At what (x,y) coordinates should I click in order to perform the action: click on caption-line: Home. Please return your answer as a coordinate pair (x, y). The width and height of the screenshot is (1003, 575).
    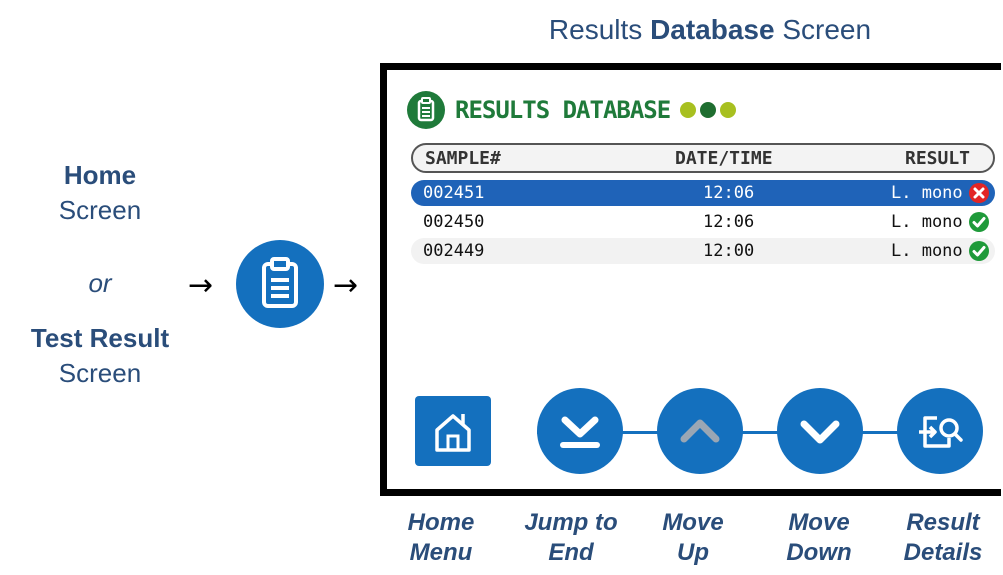
    Looking at the image, I should click on (441, 522).